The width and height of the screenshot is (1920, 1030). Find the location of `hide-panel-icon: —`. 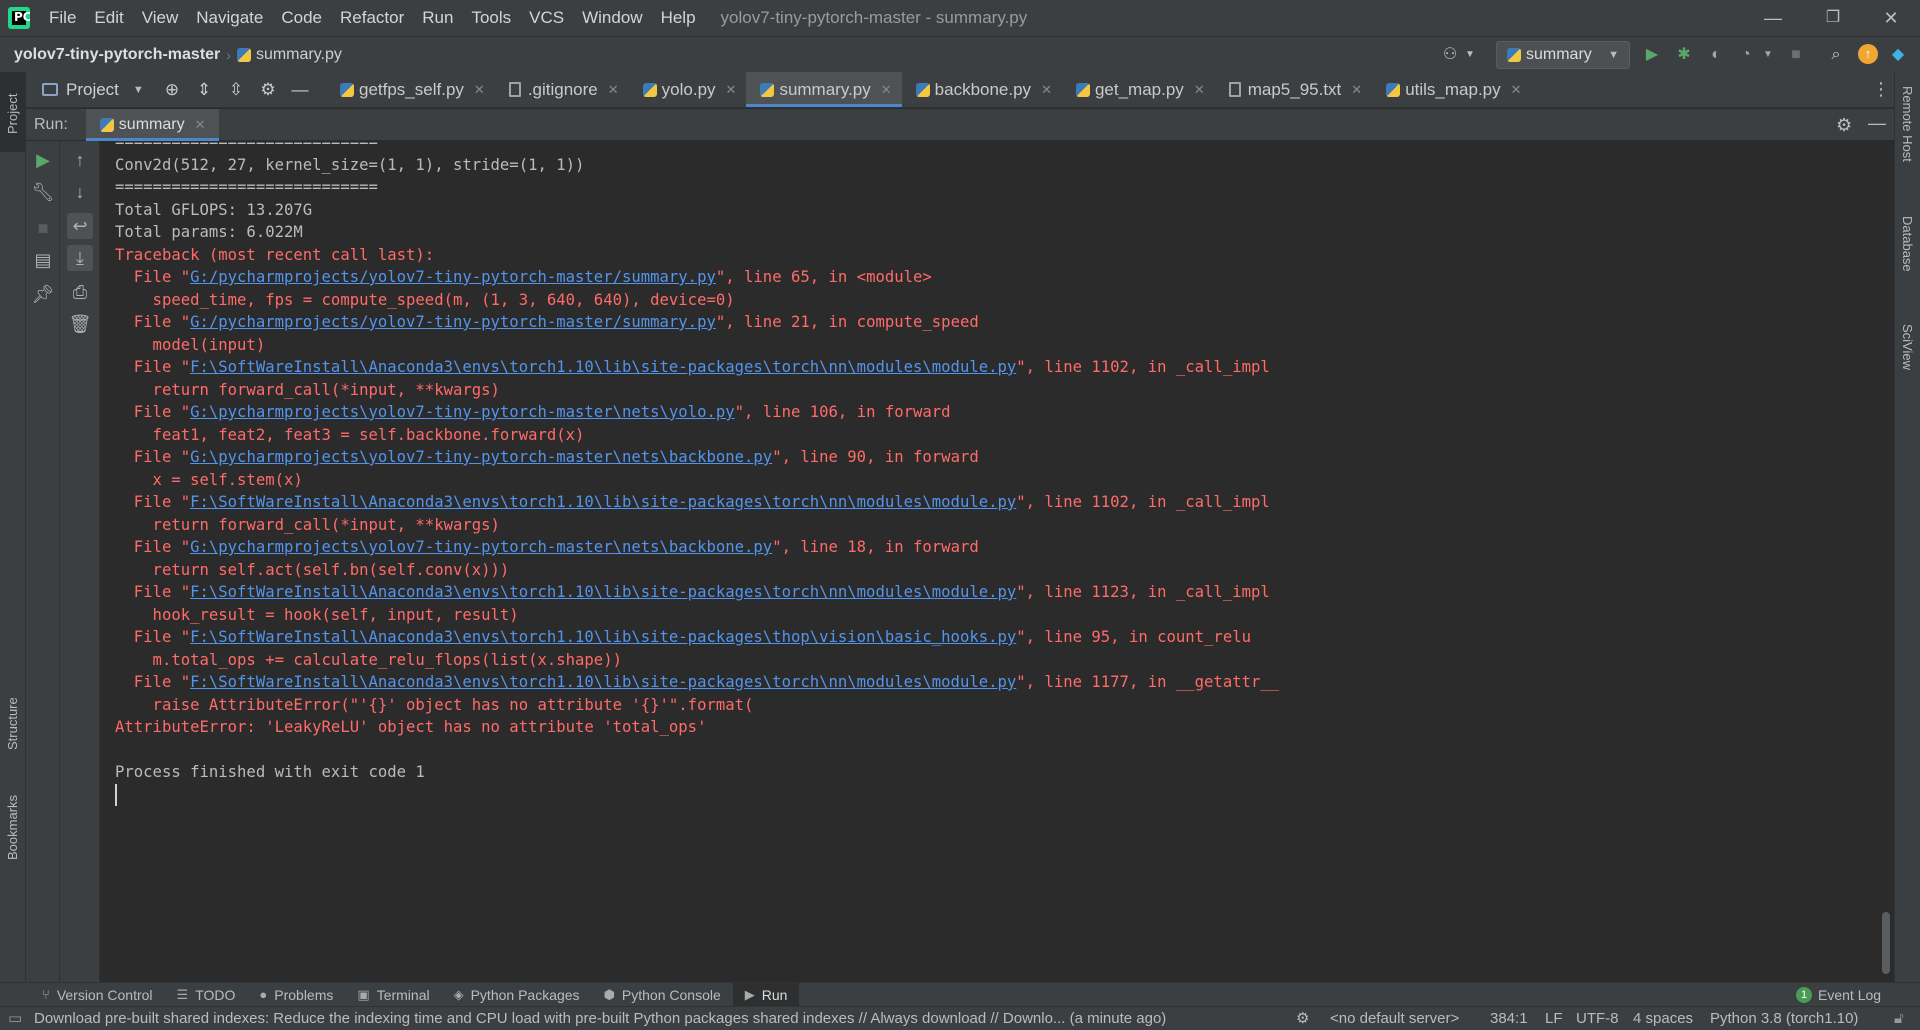

hide-panel-icon: — is located at coordinates (300, 89).